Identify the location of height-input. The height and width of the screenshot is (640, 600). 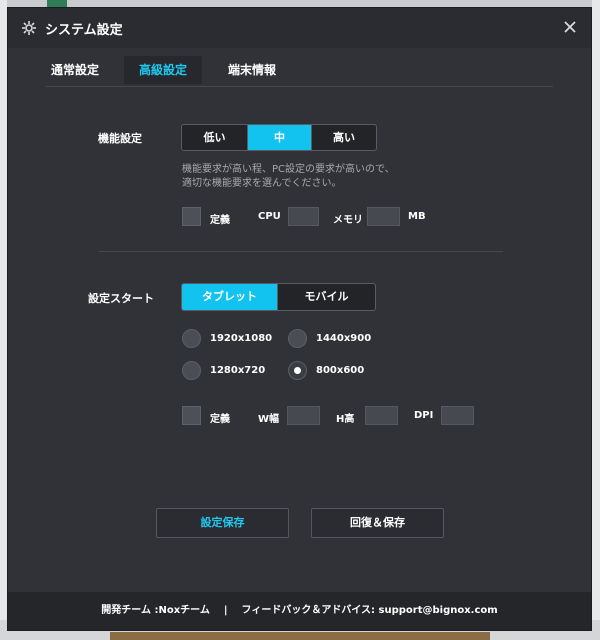
(381, 415).